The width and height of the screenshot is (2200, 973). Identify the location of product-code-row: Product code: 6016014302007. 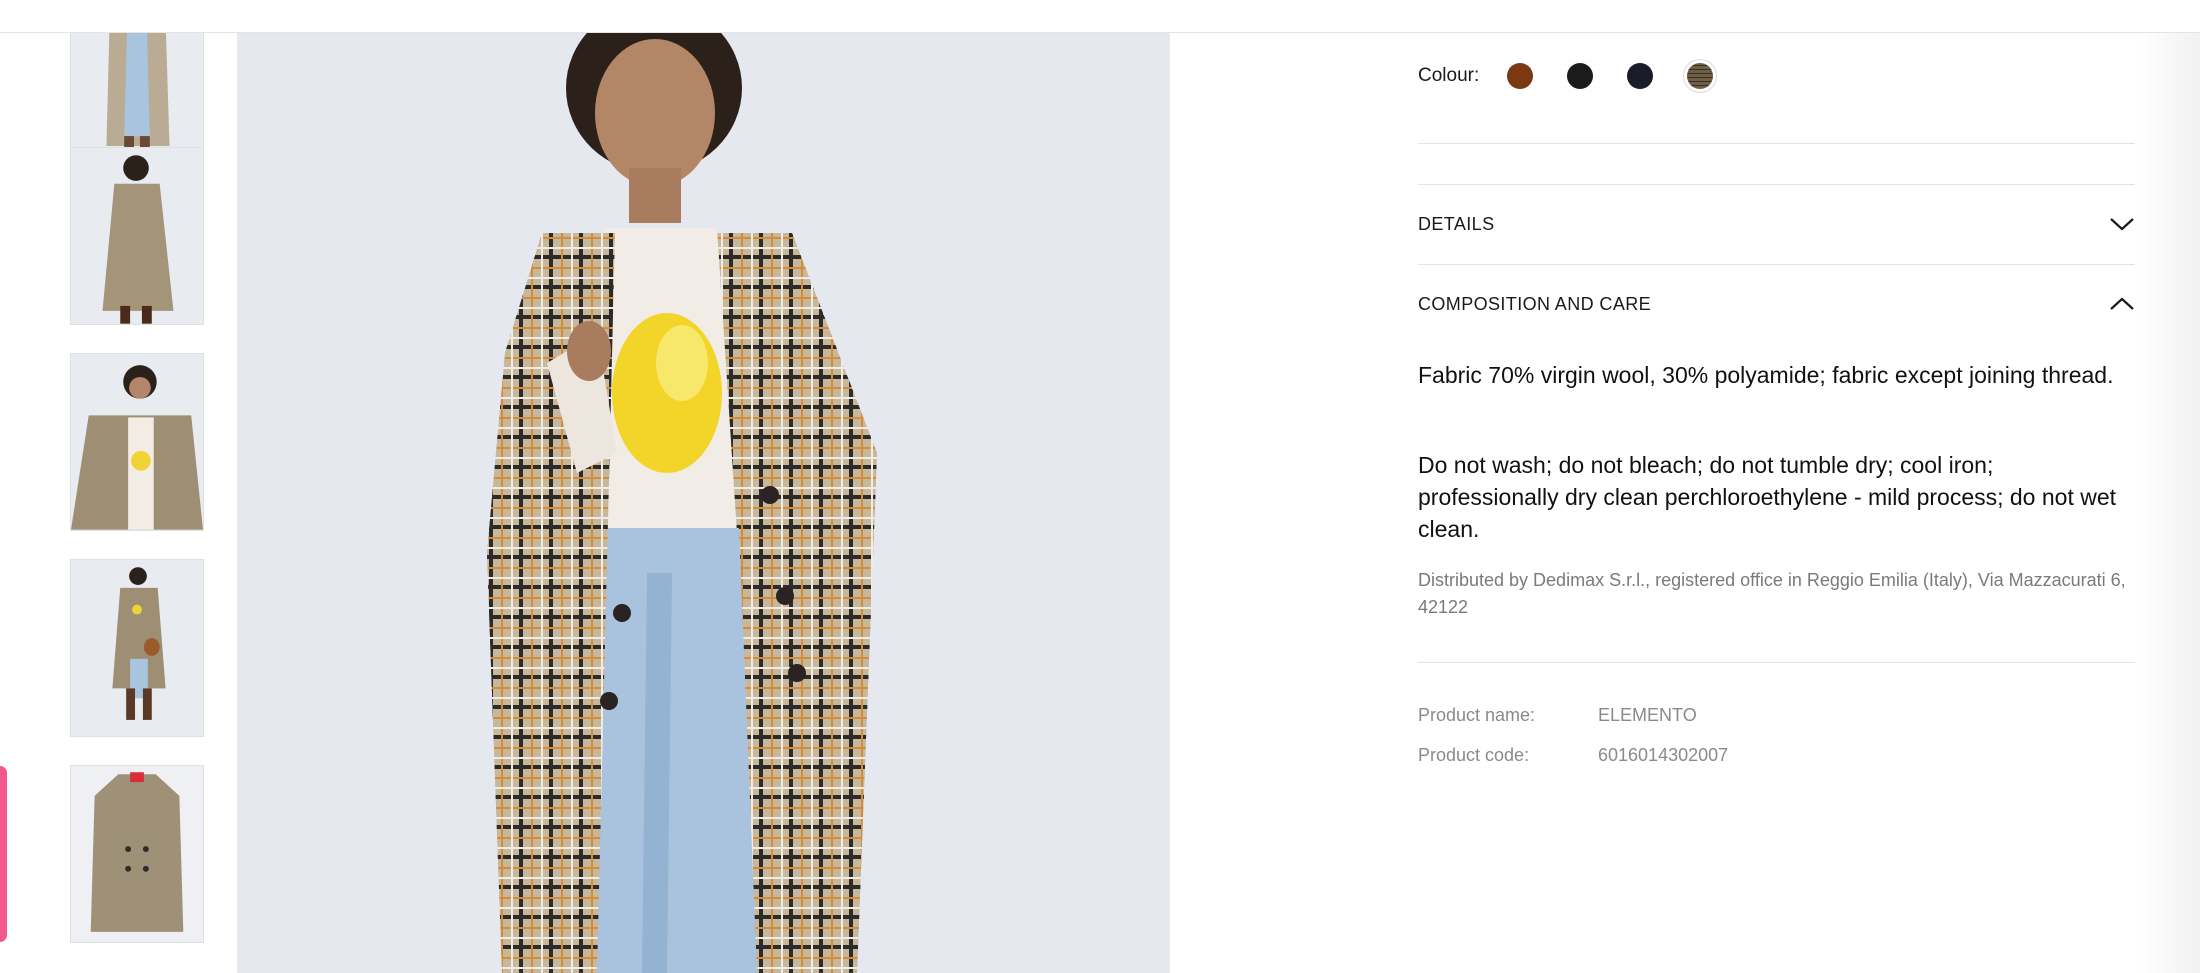
(1573, 755).